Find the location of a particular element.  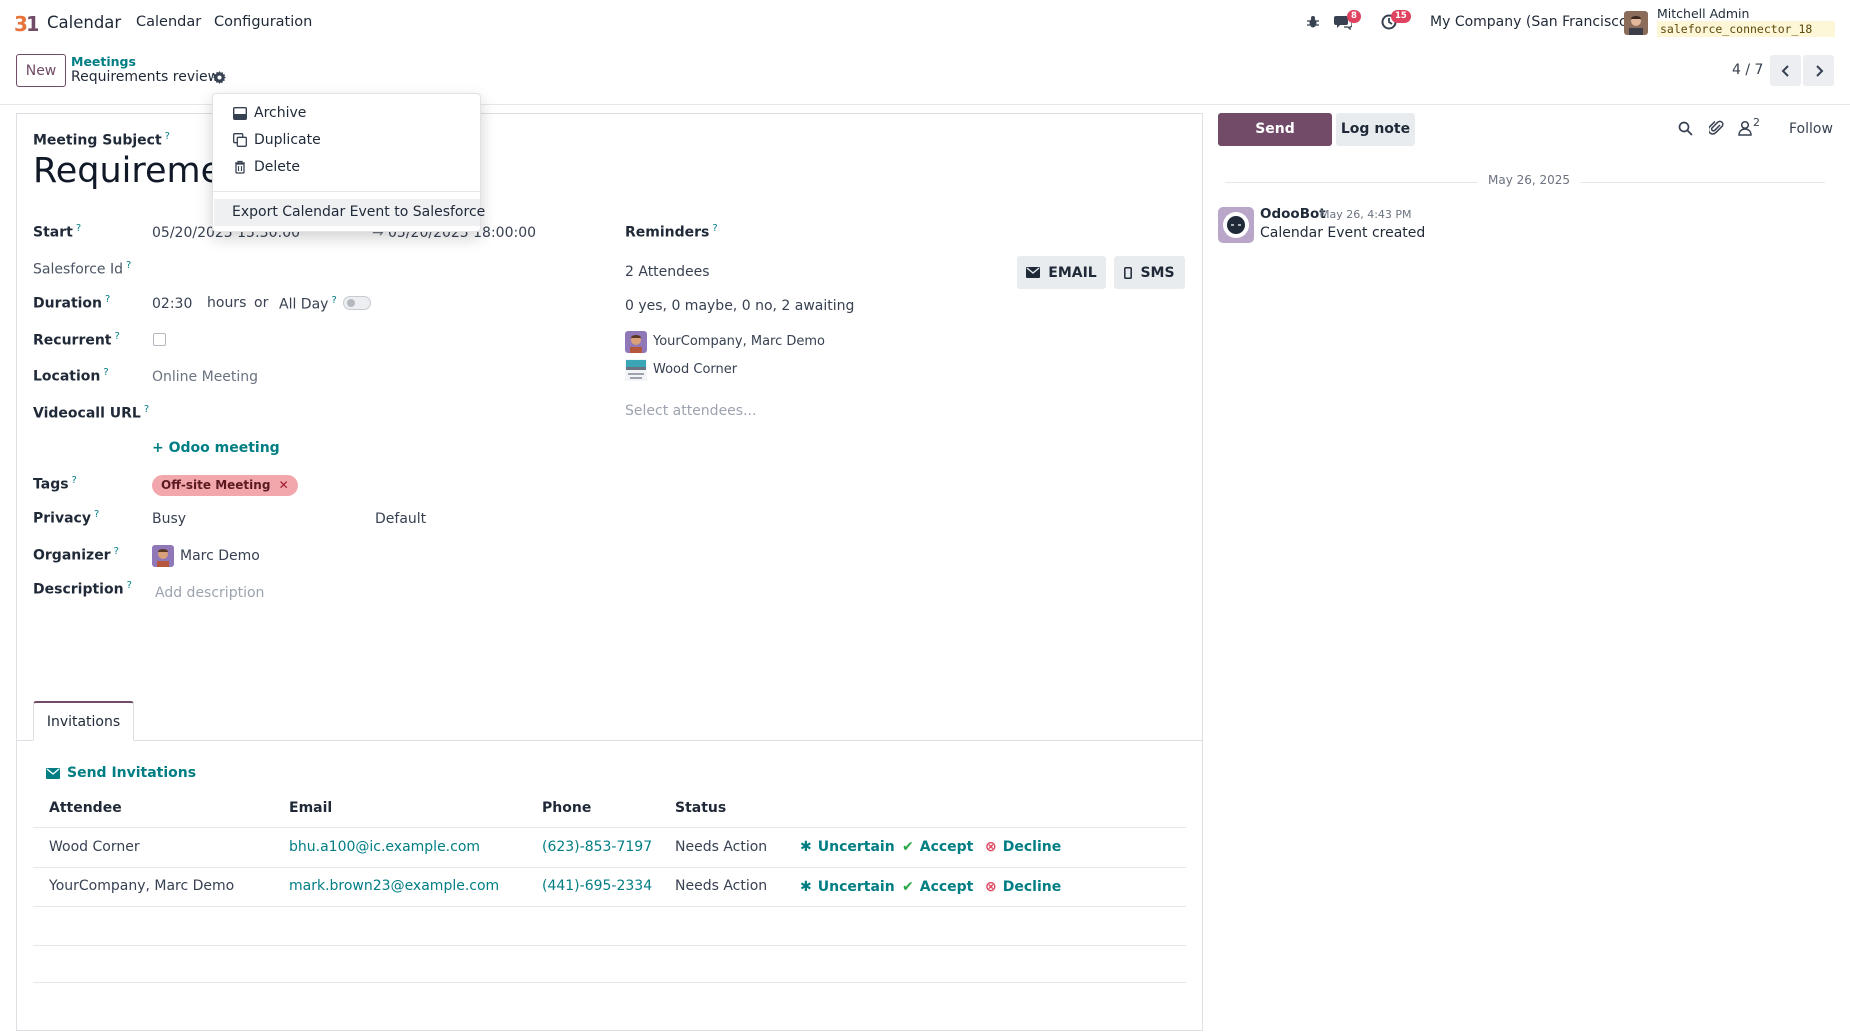

message-body: Calendar Event created is located at coordinates (1343, 233).